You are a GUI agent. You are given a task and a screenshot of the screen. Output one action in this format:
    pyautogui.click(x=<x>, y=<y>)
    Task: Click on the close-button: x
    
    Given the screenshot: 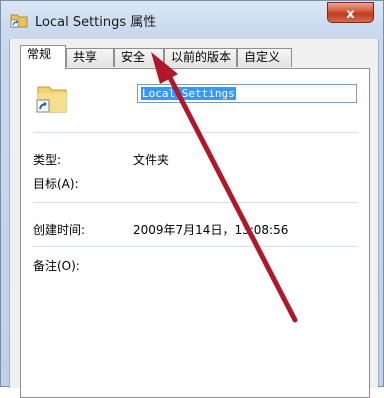 What is the action you would take?
    pyautogui.click(x=350, y=12)
    